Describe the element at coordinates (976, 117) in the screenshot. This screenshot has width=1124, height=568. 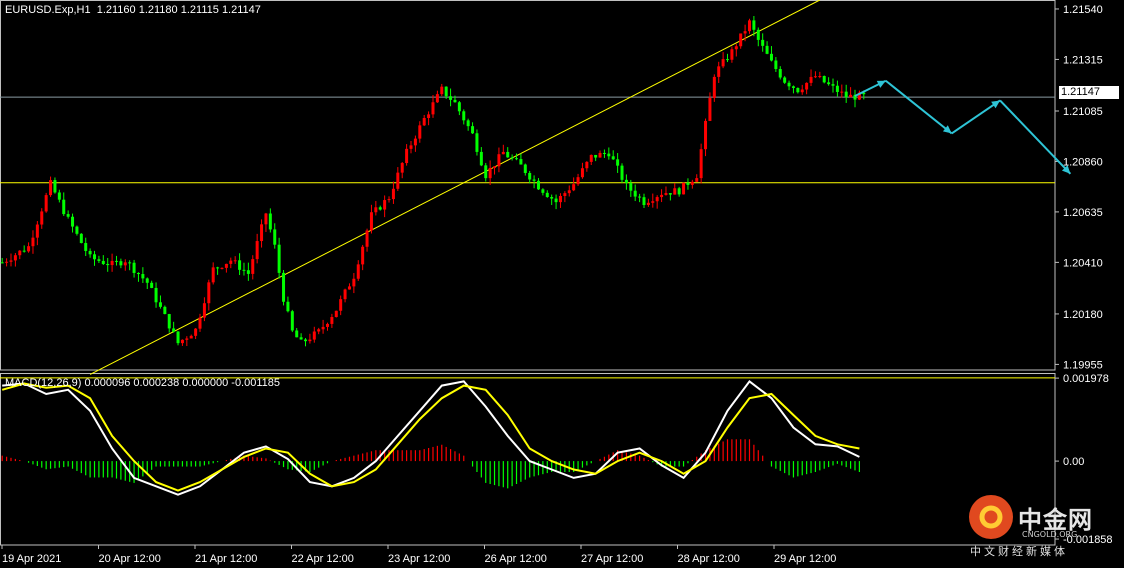
I see `forecast-arrow-segment` at that location.